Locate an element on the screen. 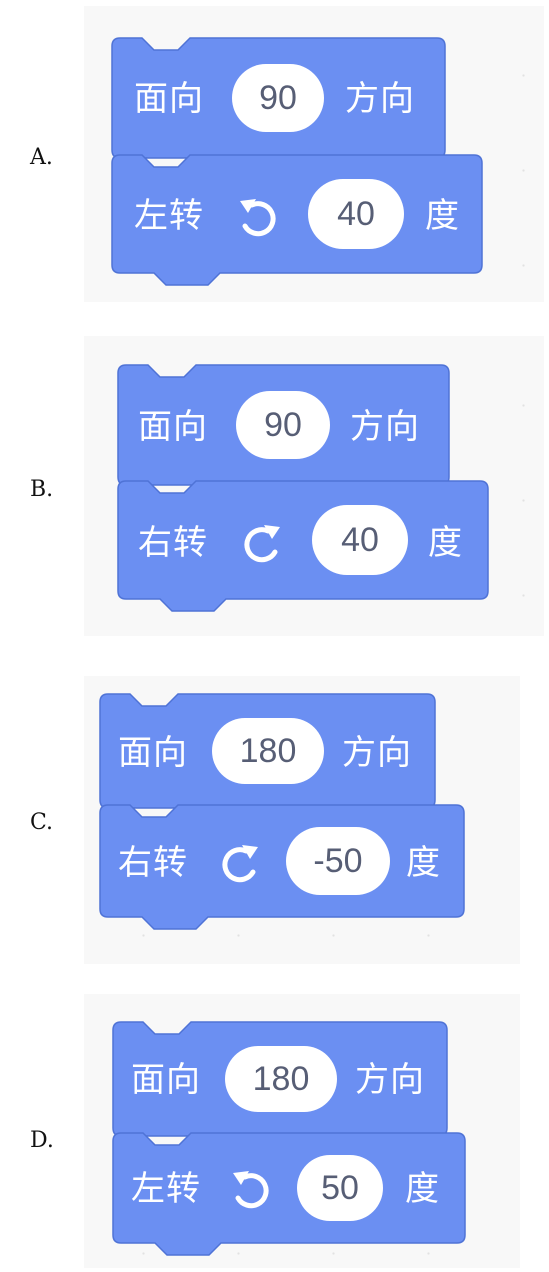  turn-block: 右转 -50 度 is located at coordinates (282, 872).